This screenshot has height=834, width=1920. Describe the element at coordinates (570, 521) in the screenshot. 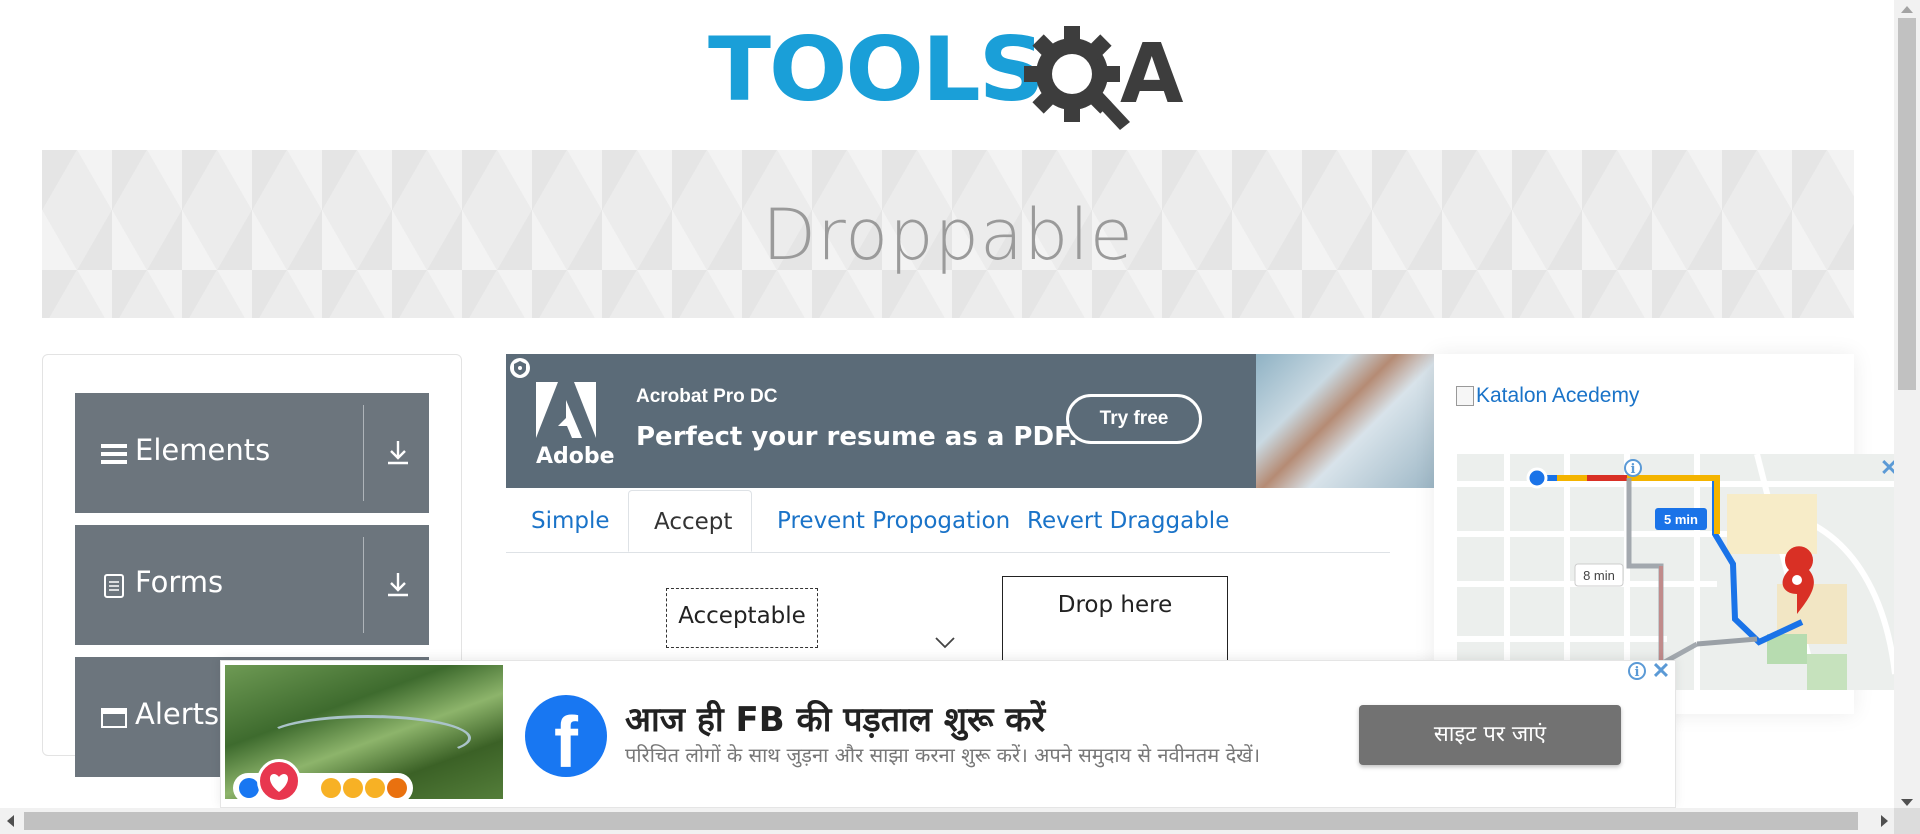

I see `tab-simple: Simple` at that location.